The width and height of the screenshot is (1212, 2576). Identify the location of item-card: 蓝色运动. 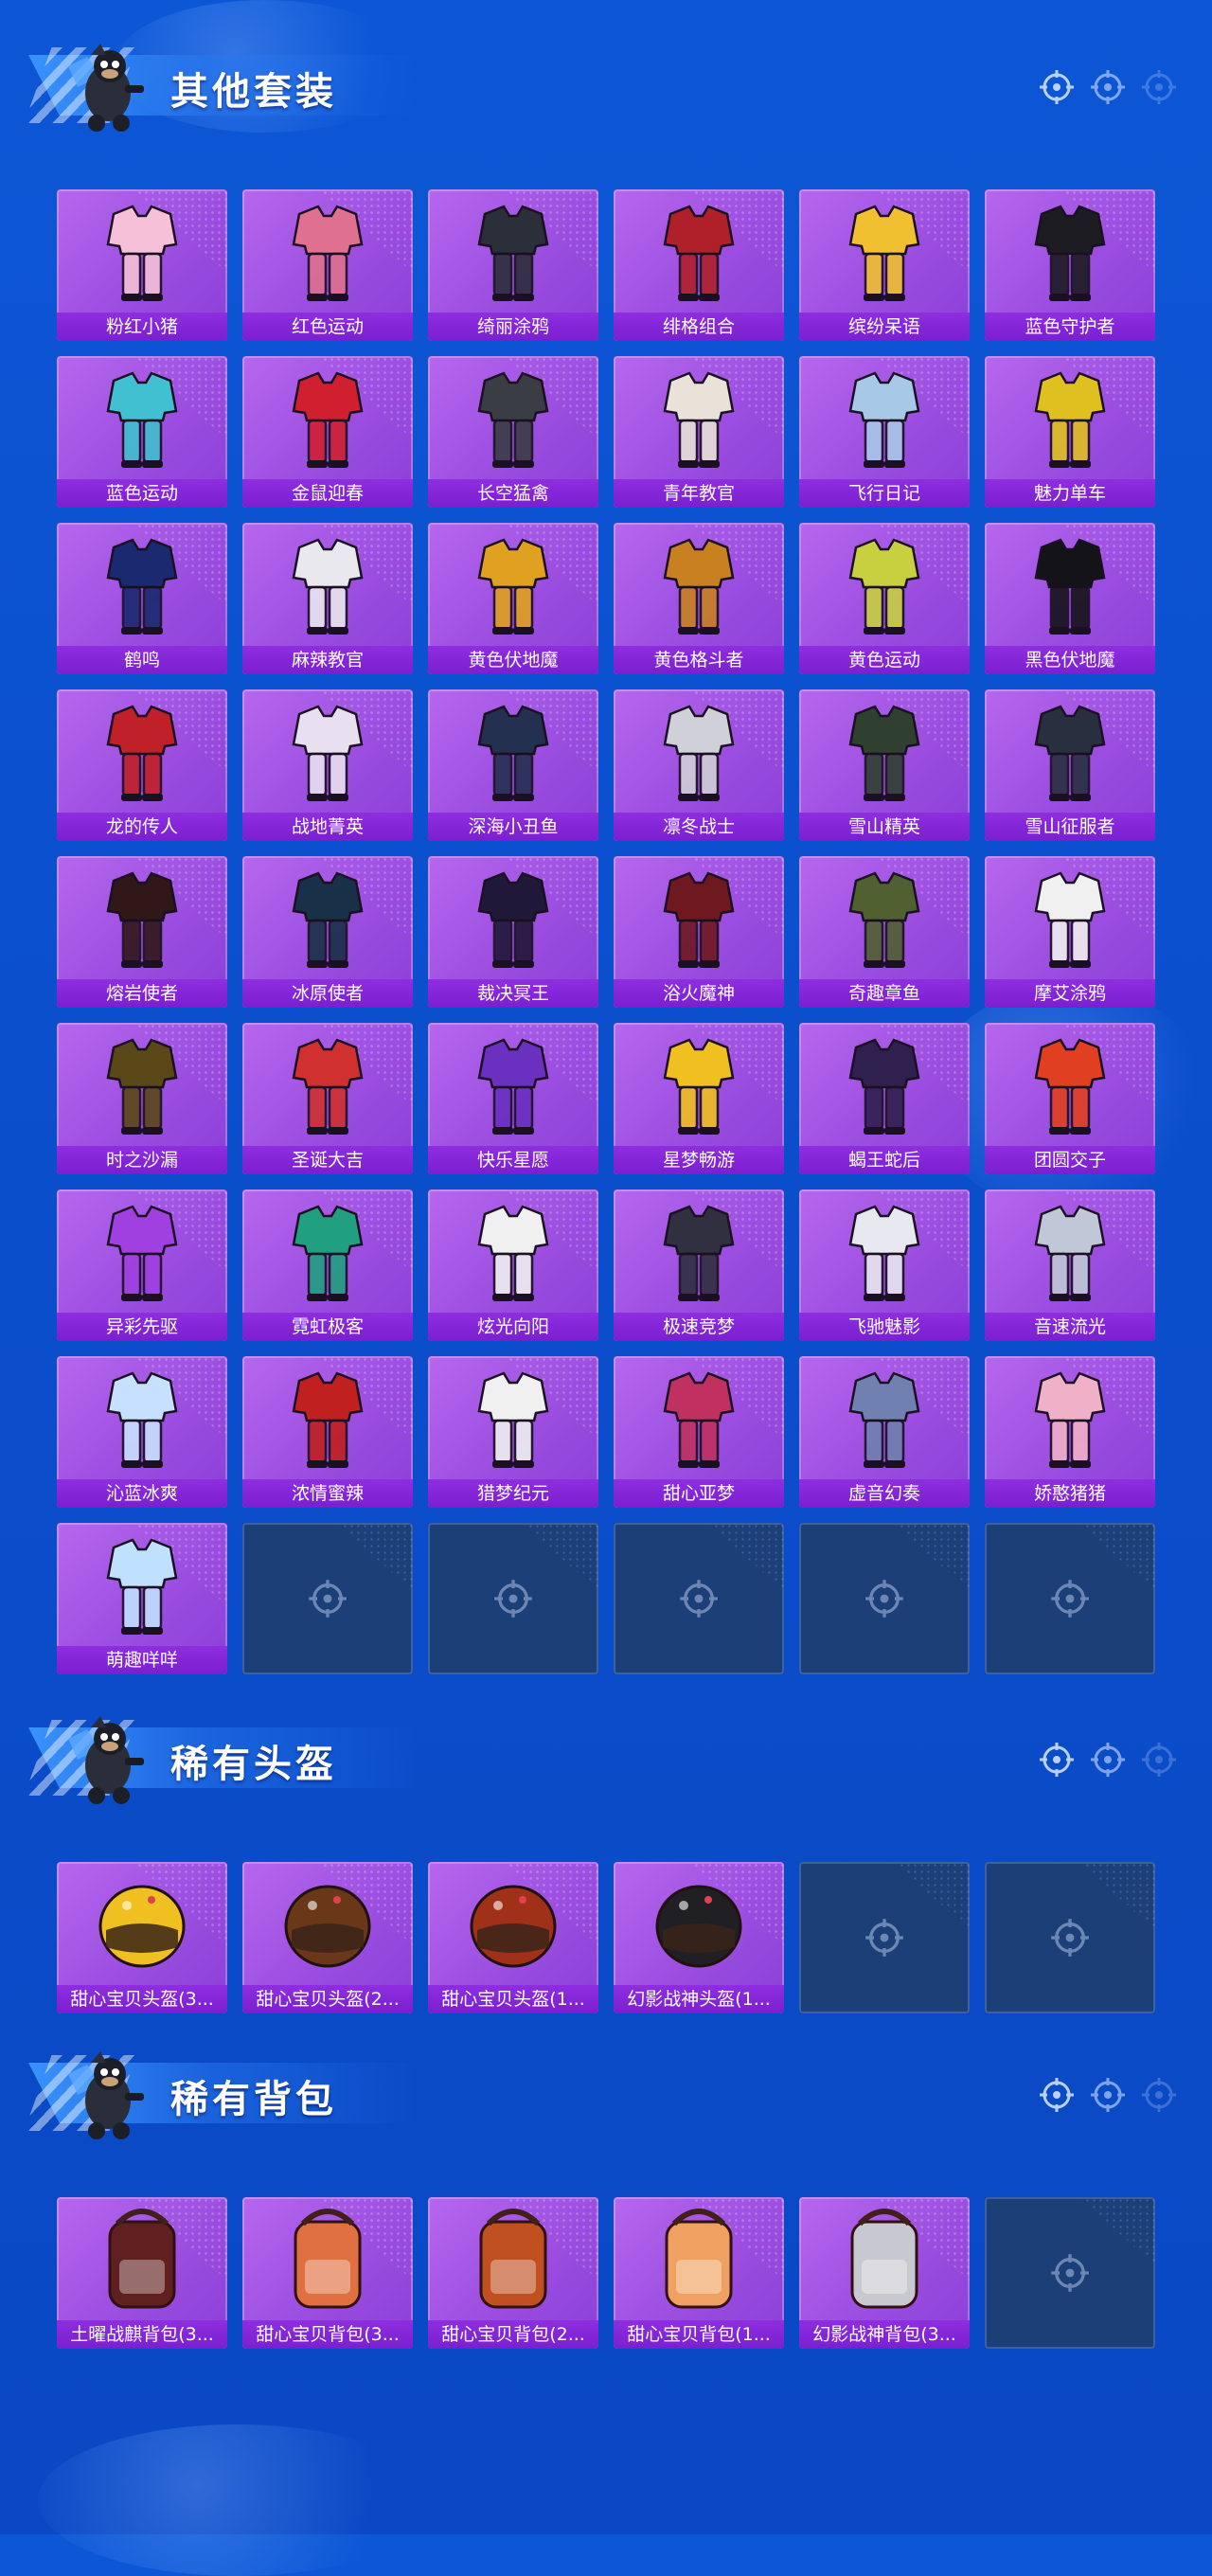
(142, 432).